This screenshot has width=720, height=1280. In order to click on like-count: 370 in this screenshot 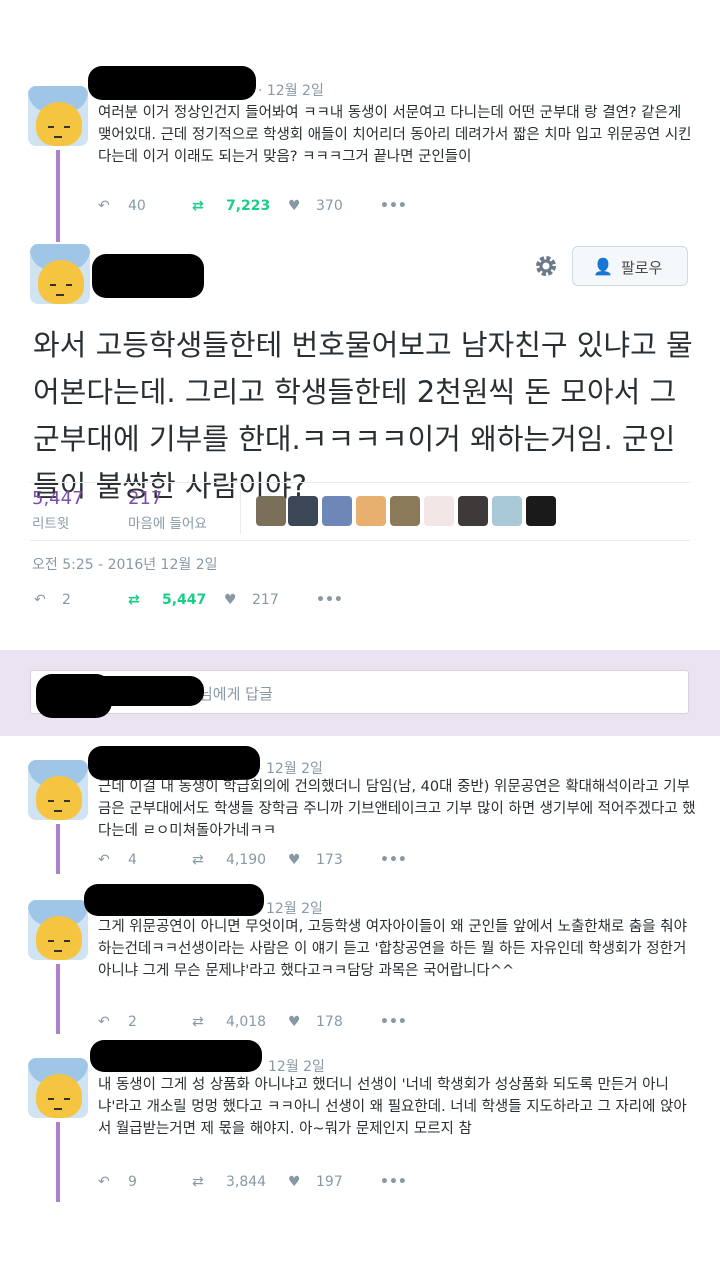, I will do `click(329, 206)`.